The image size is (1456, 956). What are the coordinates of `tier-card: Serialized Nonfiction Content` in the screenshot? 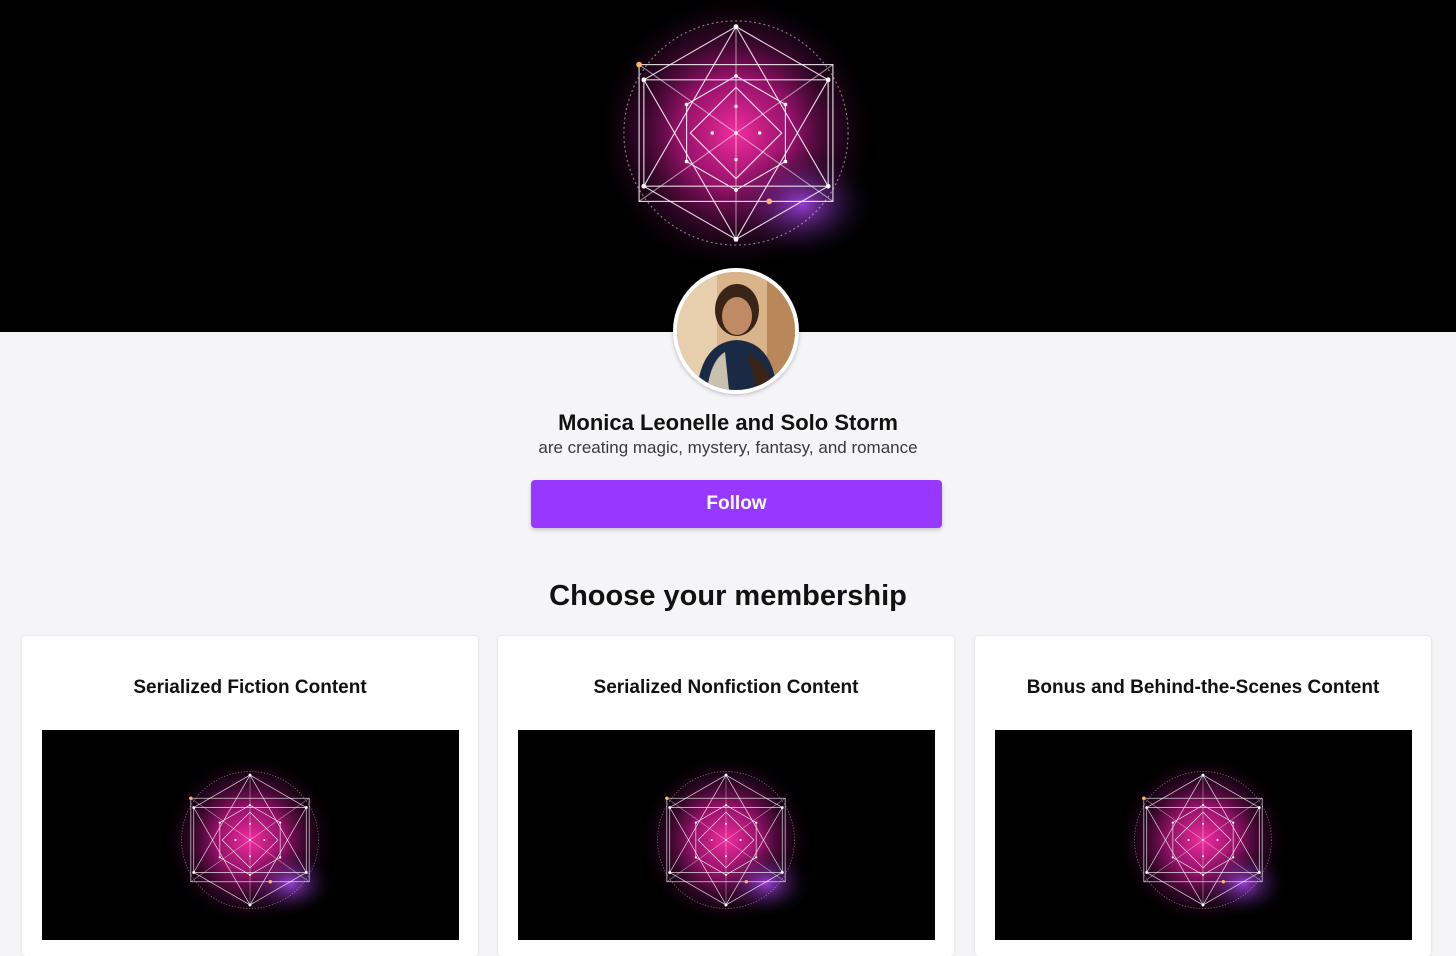 It's located at (726, 796).